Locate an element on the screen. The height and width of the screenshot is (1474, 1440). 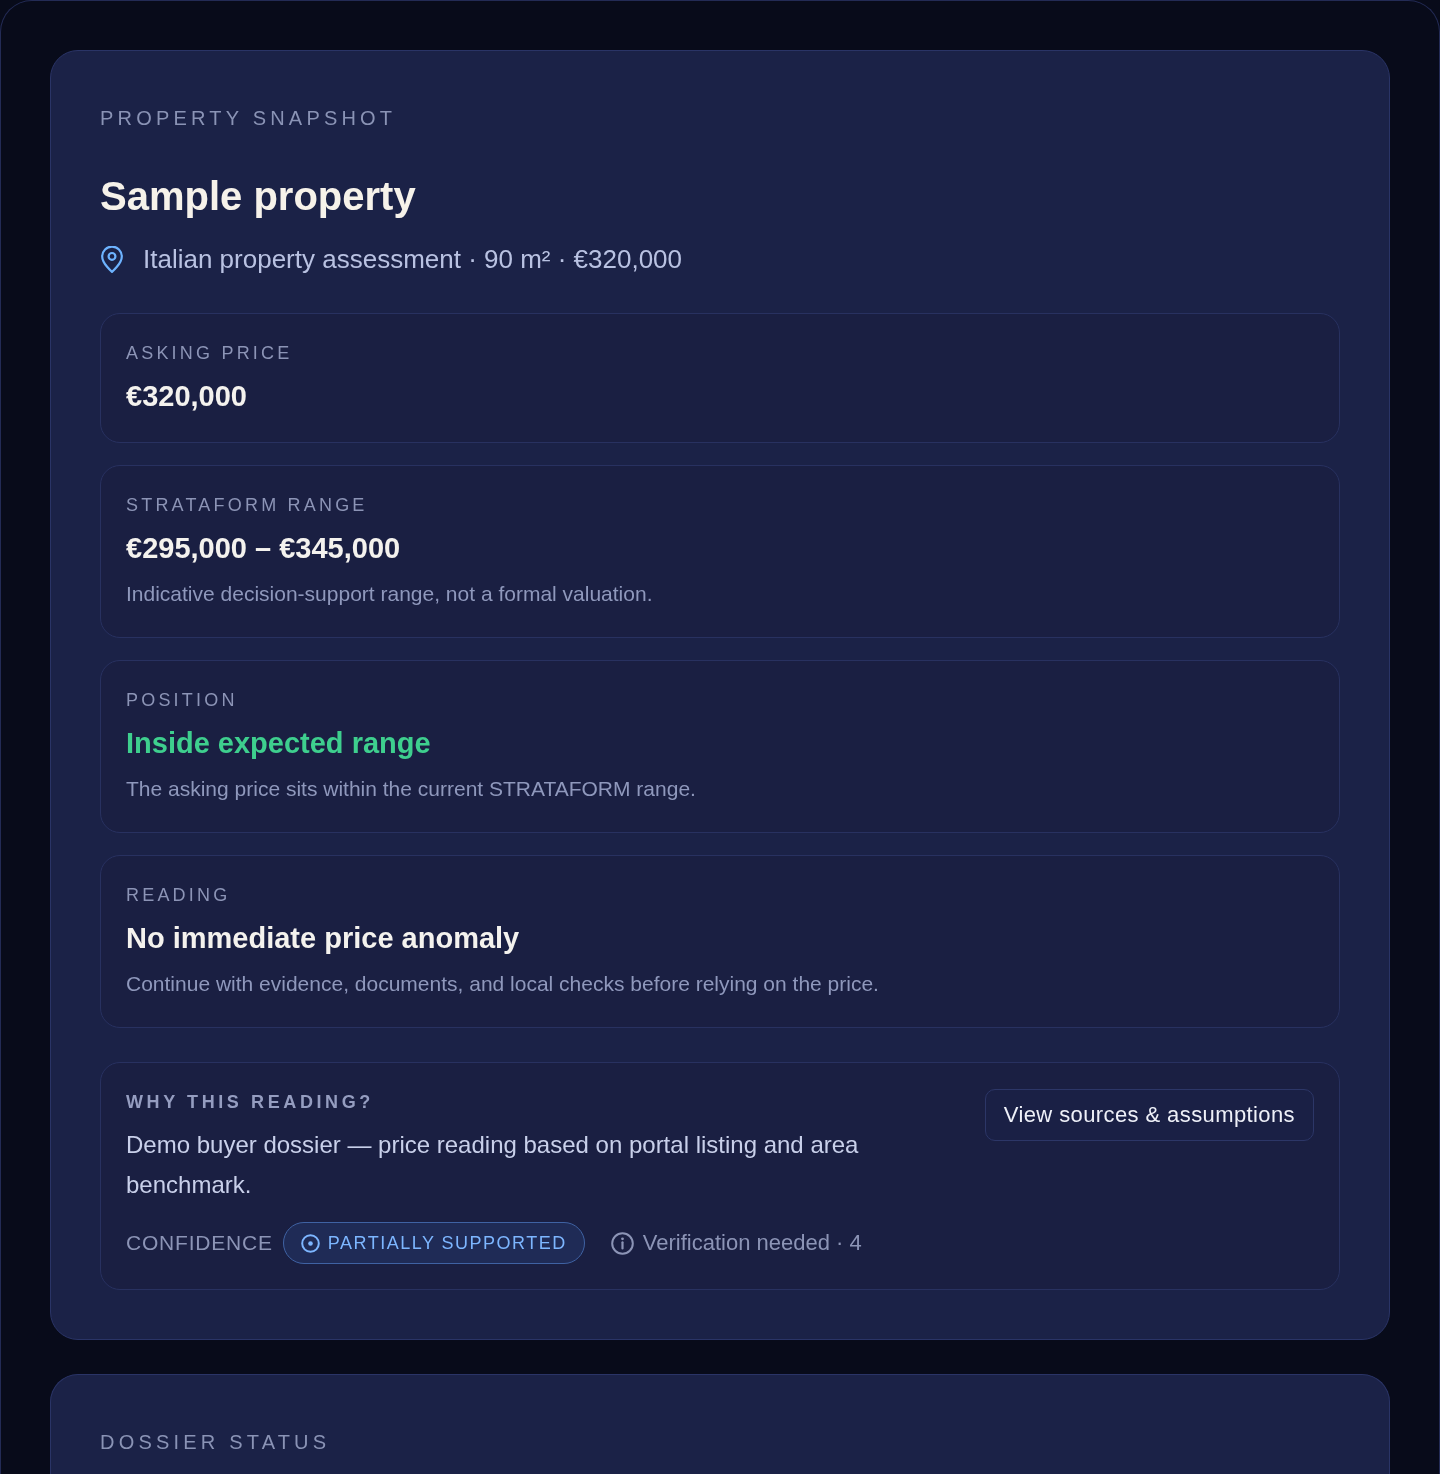
stat-label: POSITION is located at coordinates (182, 700).